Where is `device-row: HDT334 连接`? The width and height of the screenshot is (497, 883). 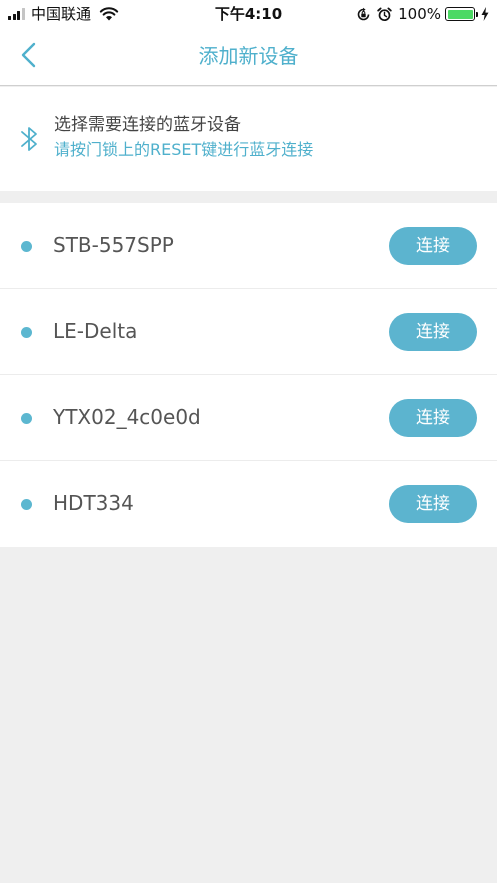
device-row: HDT334 连接 is located at coordinates (248, 504).